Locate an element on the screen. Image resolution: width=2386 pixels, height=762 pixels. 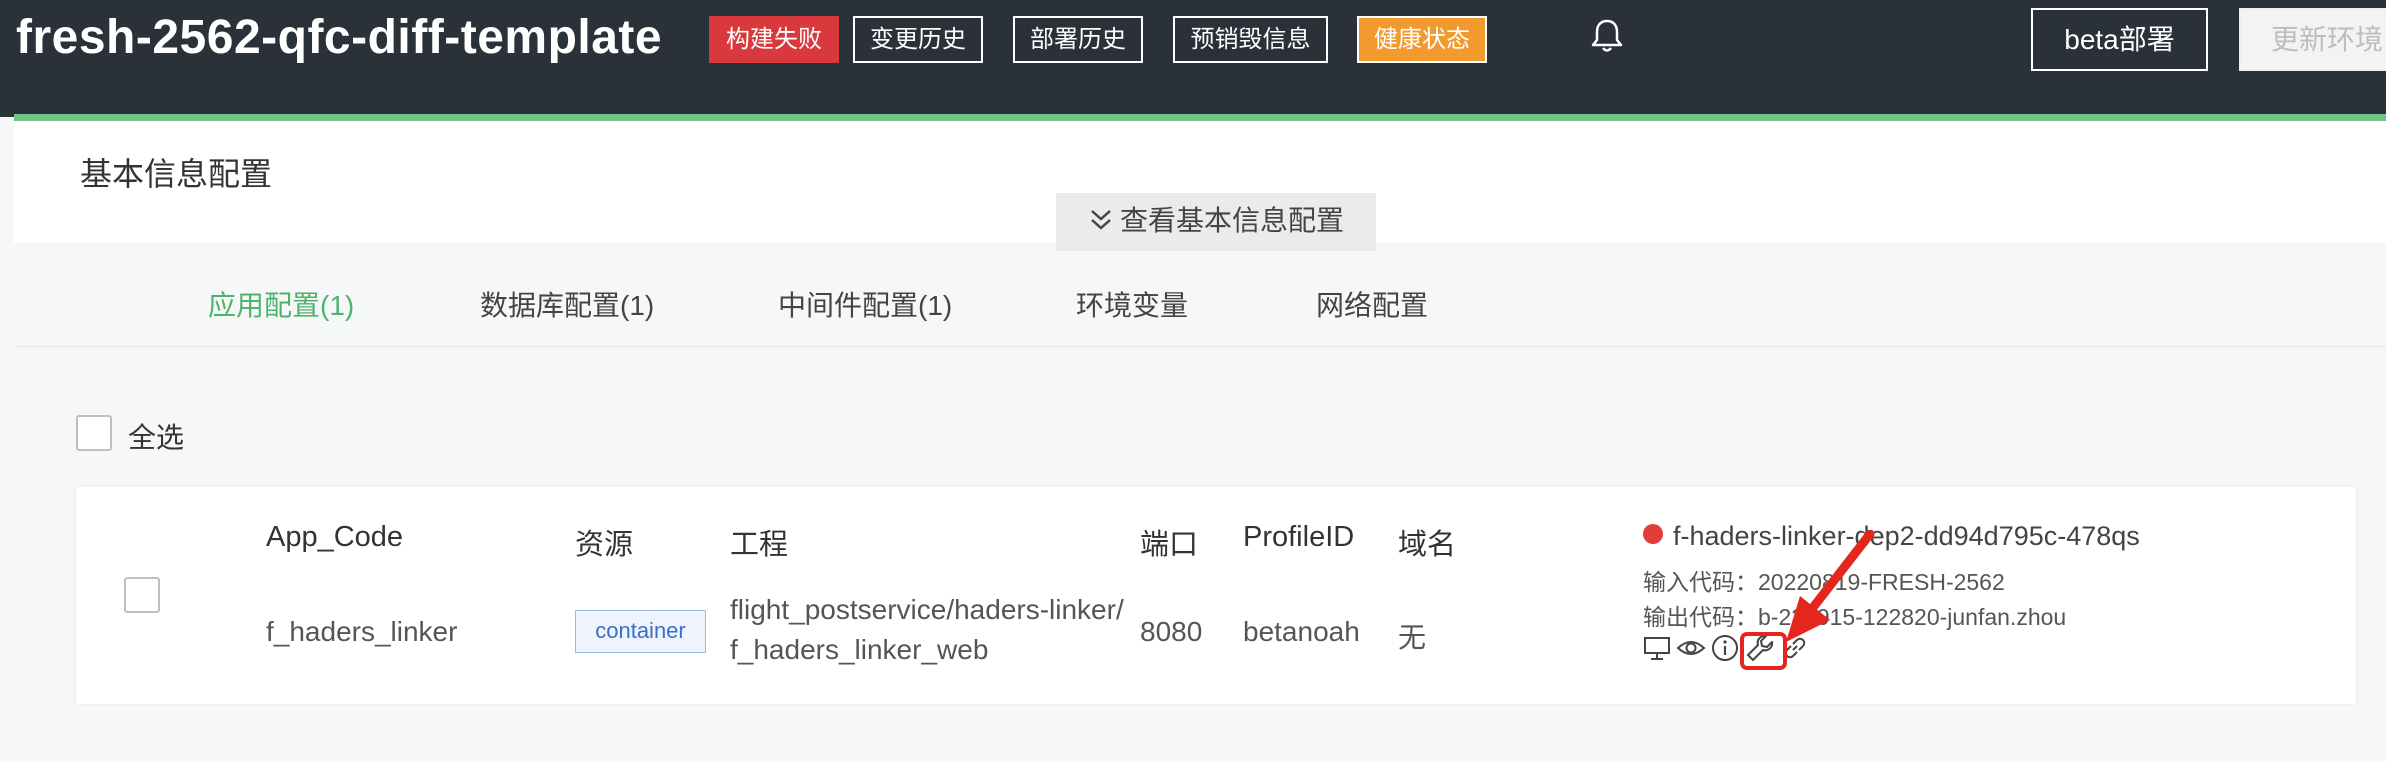
port-value: 8080 is located at coordinates (1171, 631).